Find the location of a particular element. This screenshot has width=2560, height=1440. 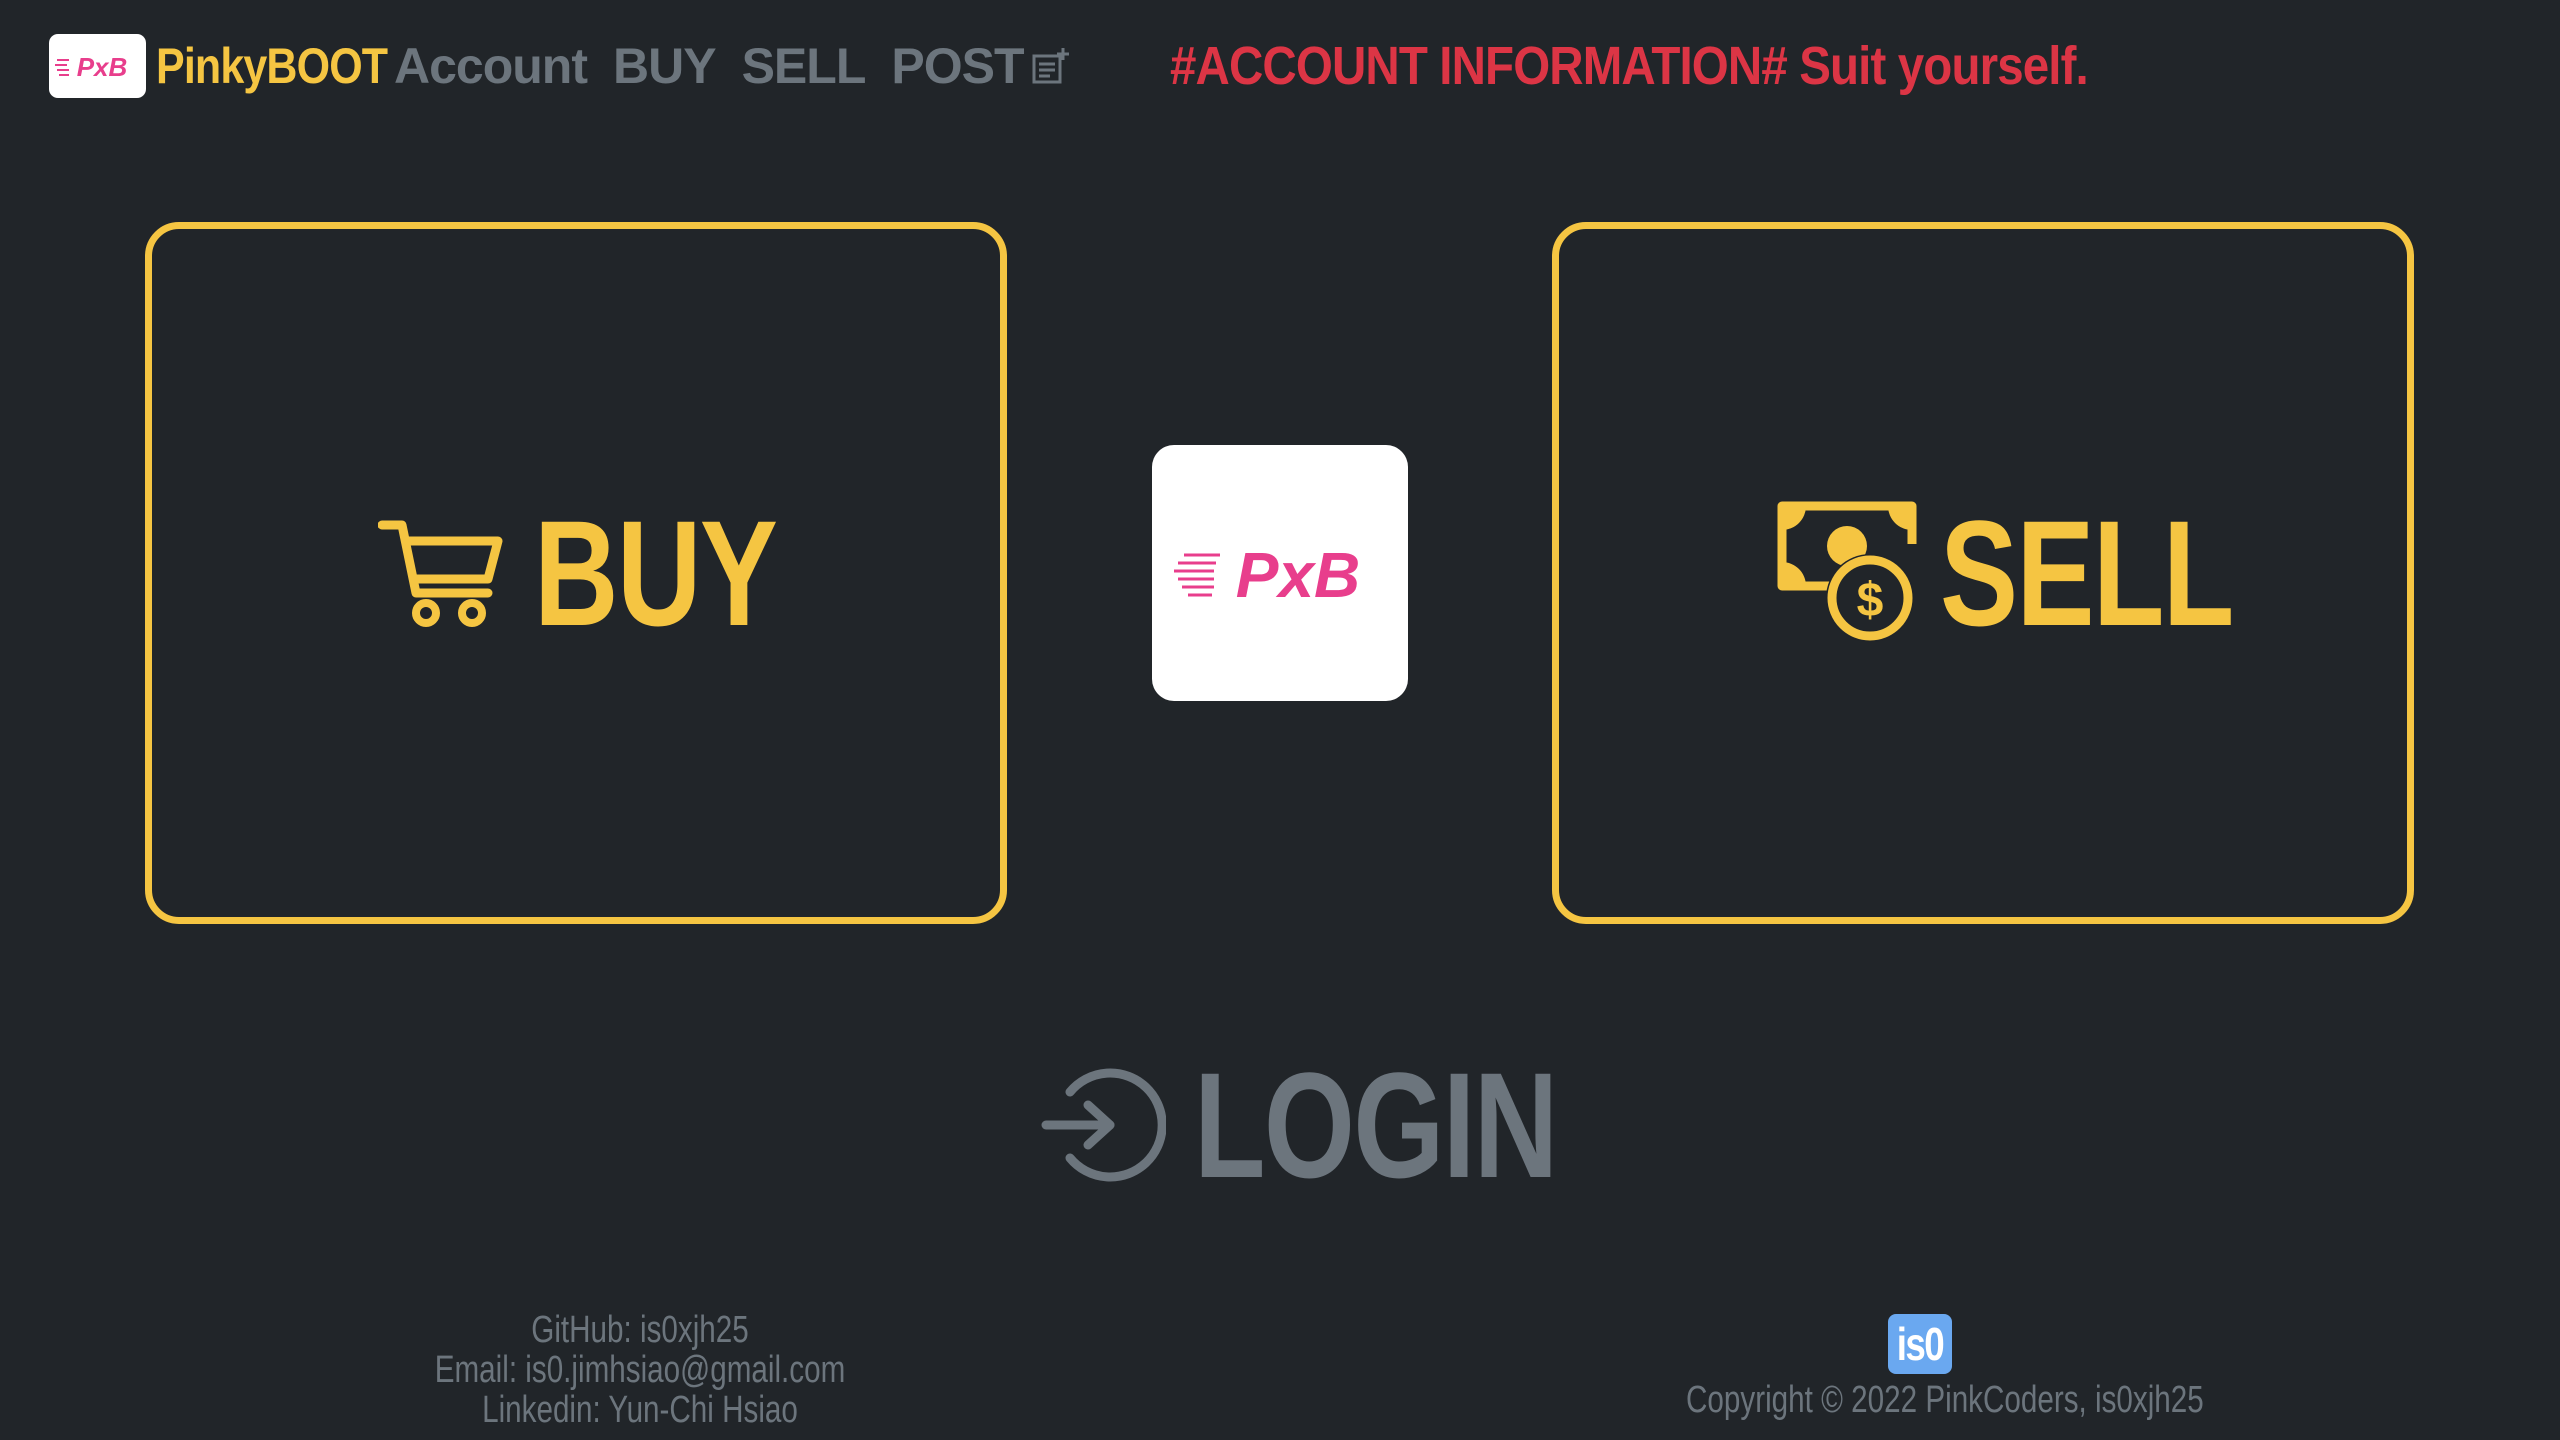

login-button: LOGIN is located at coordinates (1349, 1125).